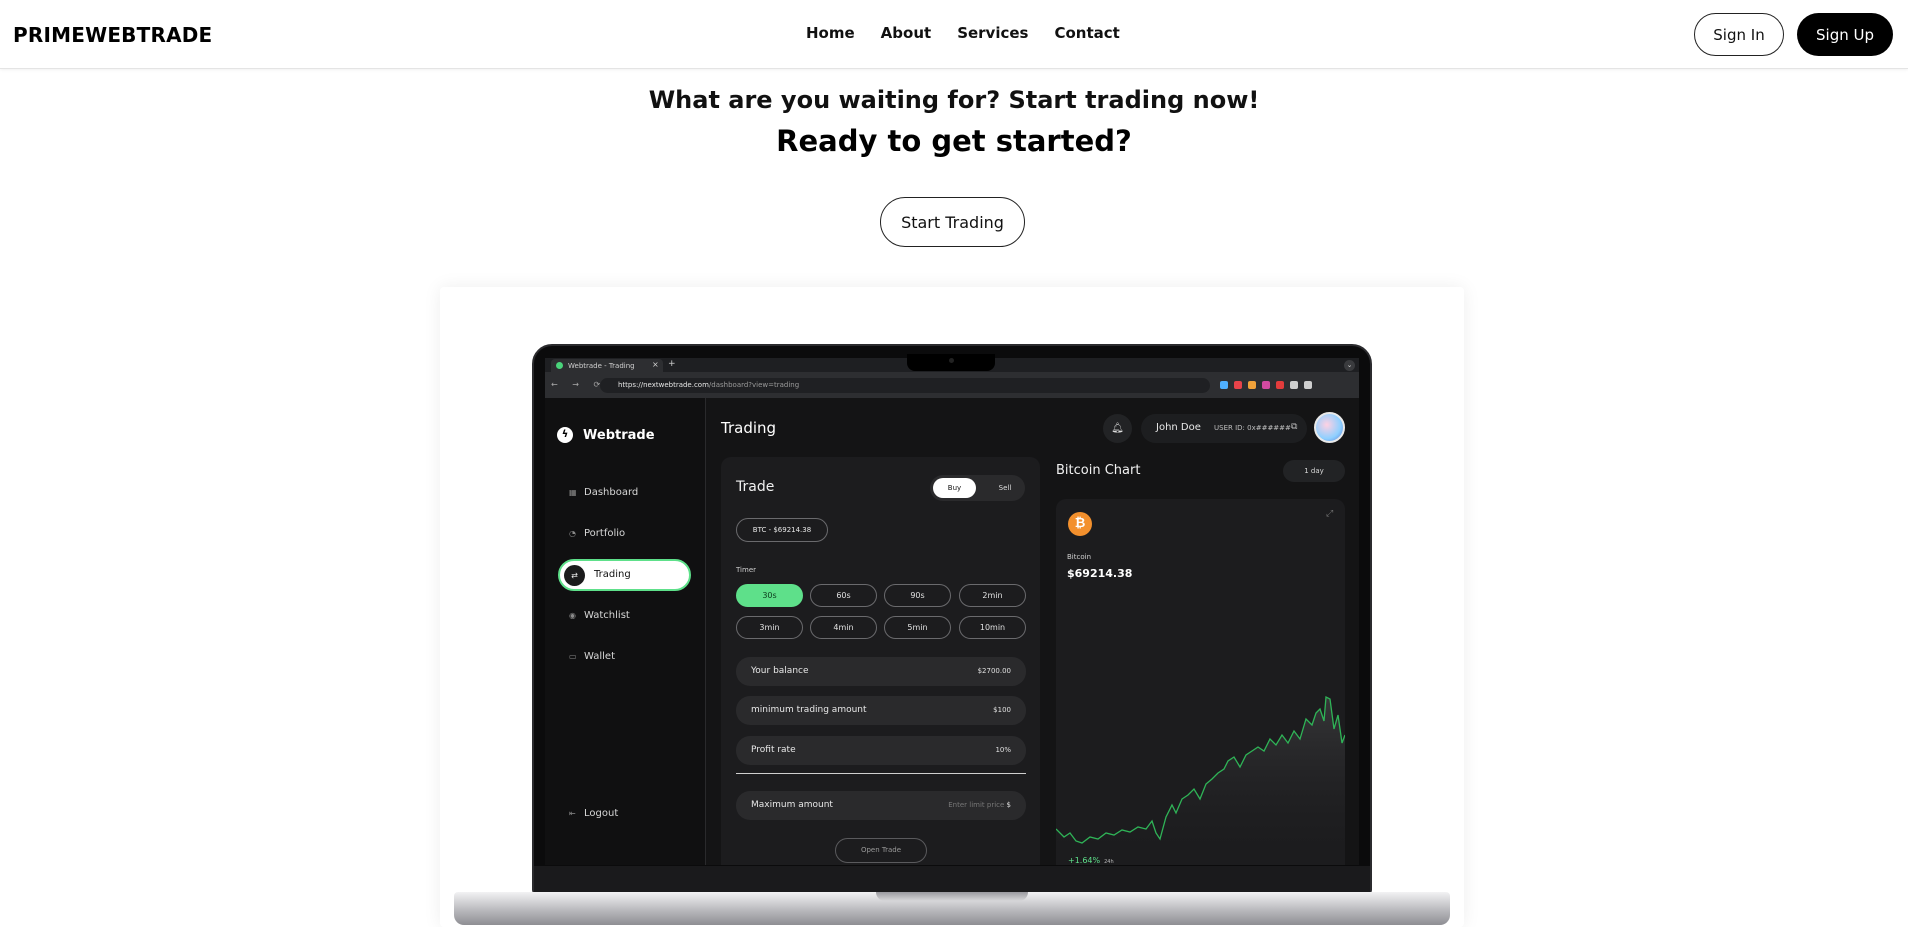 This screenshot has height=927, width=1908. What do you see at coordinates (607, 615) in the screenshot?
I see `sidebar-item-label: Watchlist` at bounding box center [607, 615].